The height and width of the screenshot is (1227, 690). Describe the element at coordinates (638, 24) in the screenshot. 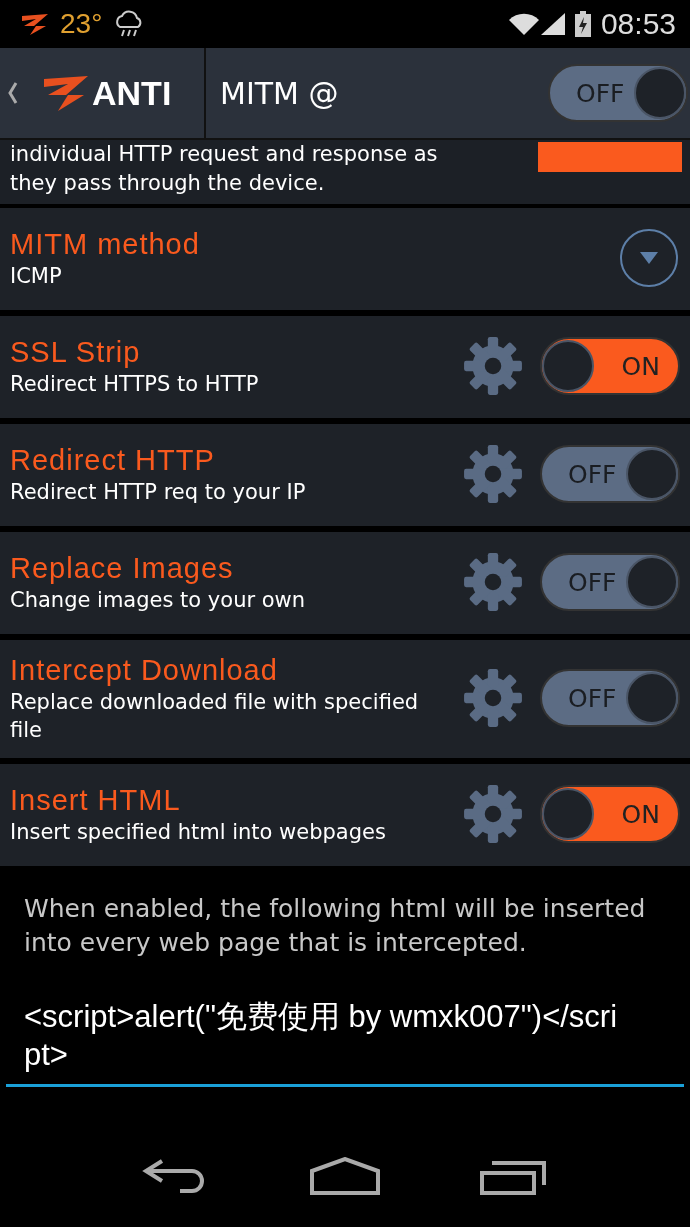

I see `clock: 08:53` at that location.